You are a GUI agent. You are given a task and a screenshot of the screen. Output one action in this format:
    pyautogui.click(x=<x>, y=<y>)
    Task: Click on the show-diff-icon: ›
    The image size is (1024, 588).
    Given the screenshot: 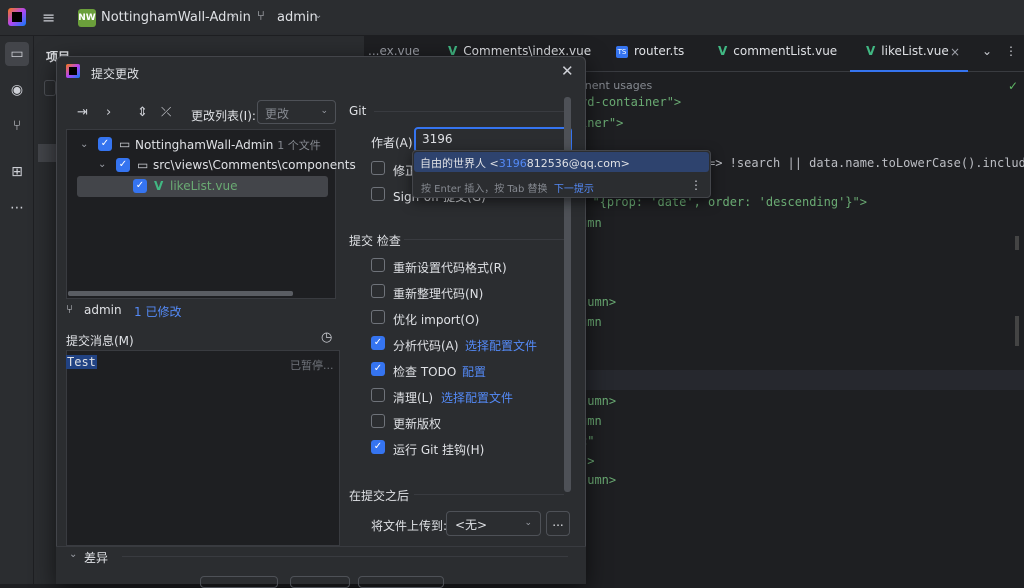 What is the action you would take?
    pyautogui.click(x=108, y=112)
    